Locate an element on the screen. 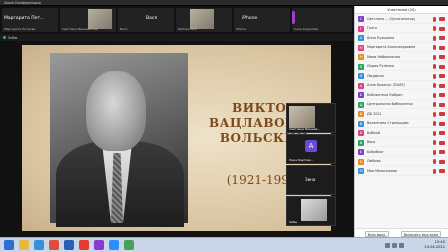 The image size is (448, 252). participant-row: Б Бибкой is located at coordinates (401, 133).